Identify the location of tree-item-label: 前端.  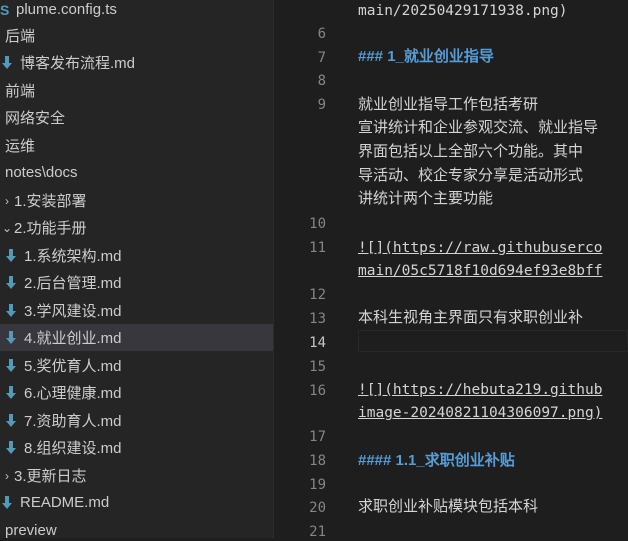
(20, 91).